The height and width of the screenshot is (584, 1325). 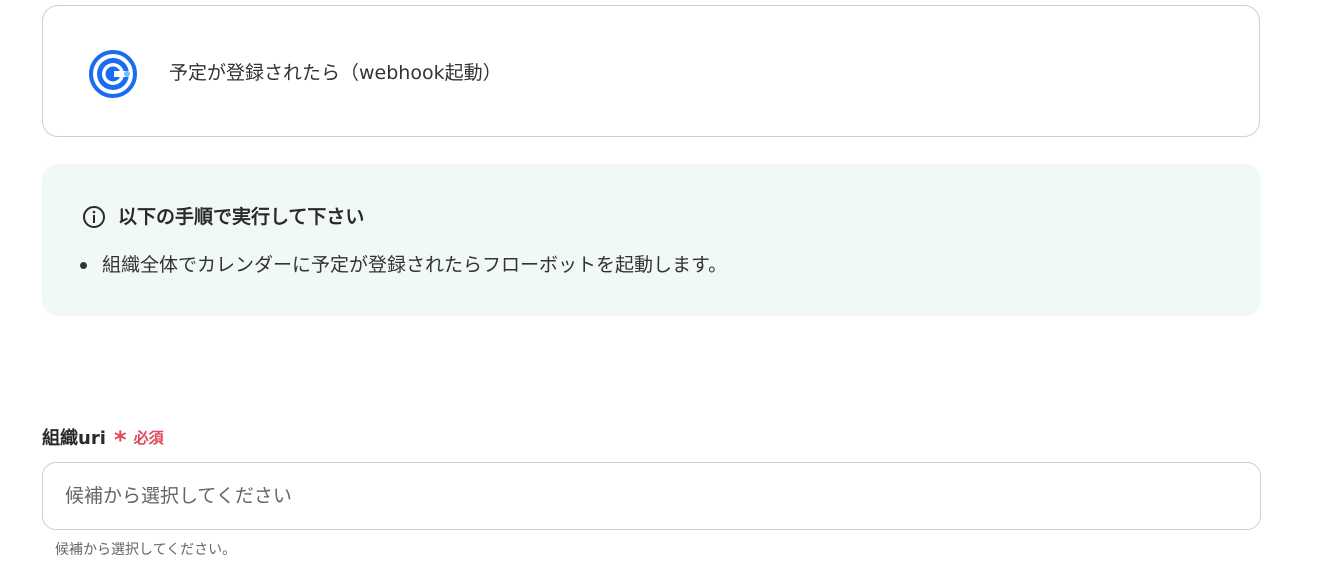 I want to click on field-label: 組織uri, so click(x=74, y=438).